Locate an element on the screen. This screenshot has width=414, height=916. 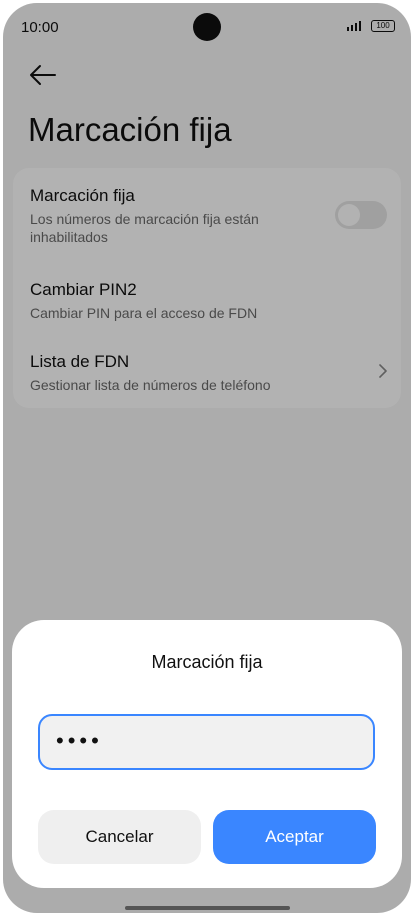
accept-button: Aceptar is located at coordinates (294, 837).